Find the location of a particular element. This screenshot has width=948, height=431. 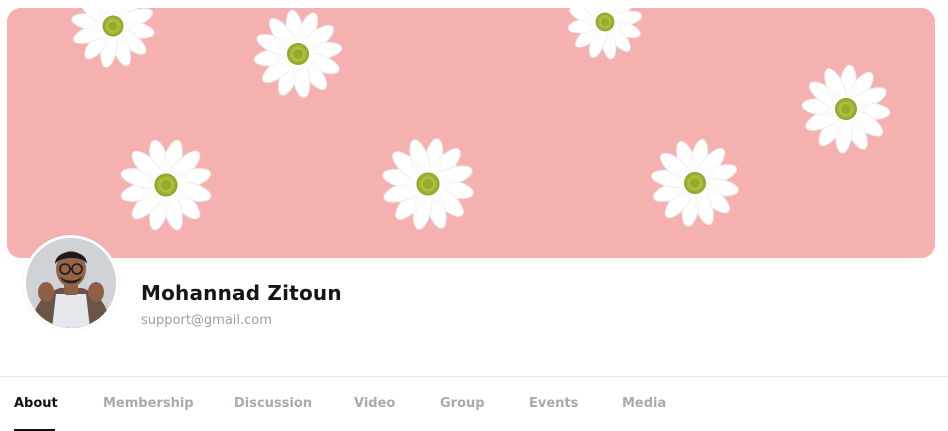

profile-email: support@gmail.com is located at coordinates (206, 320).